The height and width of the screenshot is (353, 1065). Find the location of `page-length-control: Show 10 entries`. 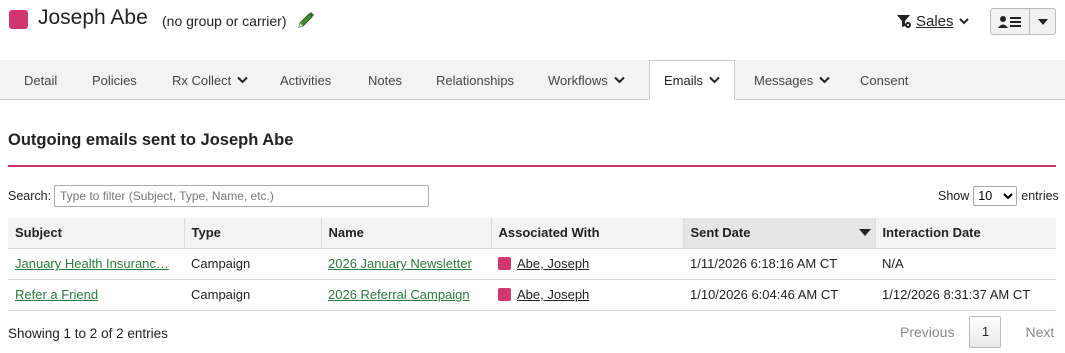

page-length-control: Show 10 entries is located at coordinates (998, 196).